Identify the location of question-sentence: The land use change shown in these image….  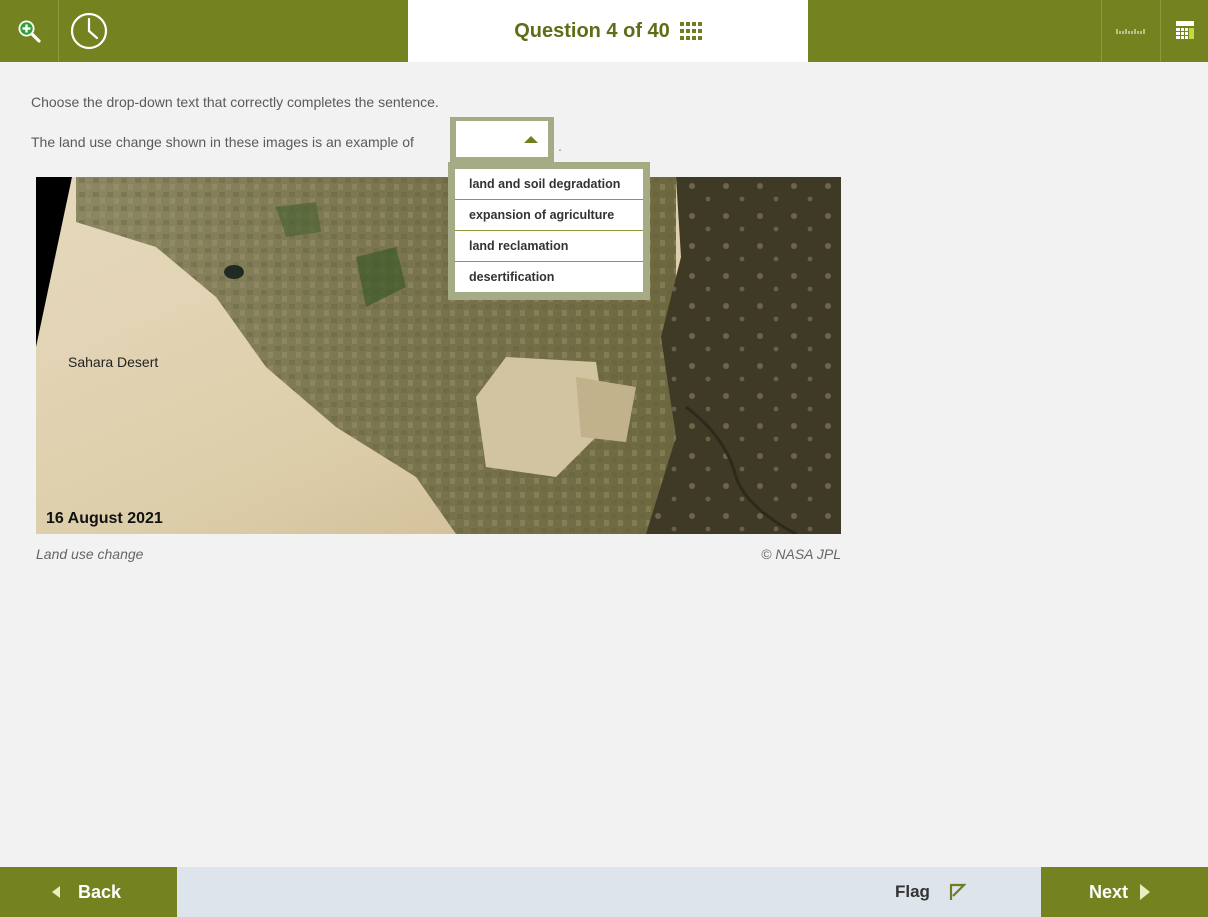
(222, 142).